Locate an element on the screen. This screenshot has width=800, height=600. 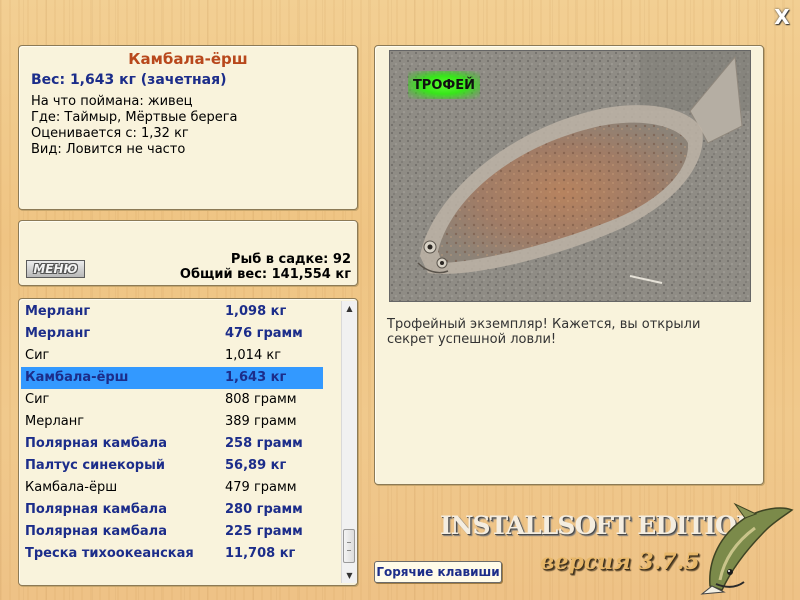
list-item: Полярная камбала 258 грамм is located at coordinates (172, 444).